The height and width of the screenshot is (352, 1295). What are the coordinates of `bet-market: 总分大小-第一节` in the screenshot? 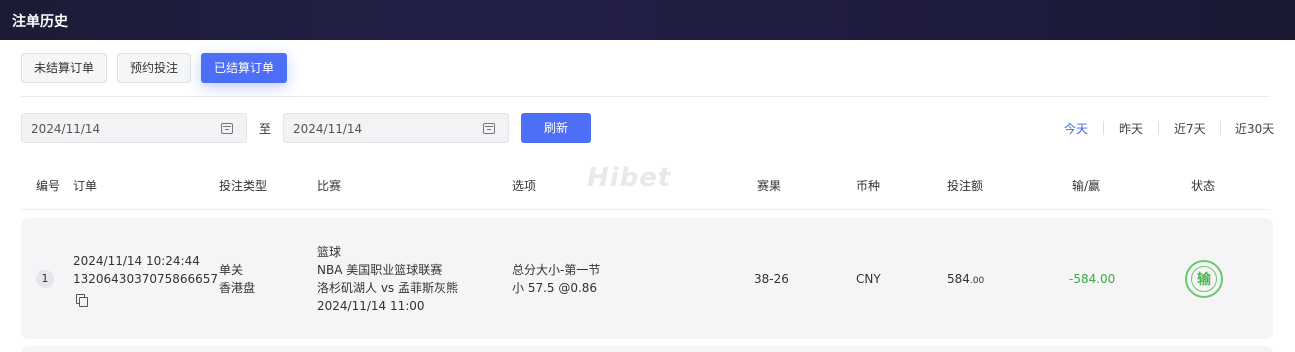 It's located at (556, 270).